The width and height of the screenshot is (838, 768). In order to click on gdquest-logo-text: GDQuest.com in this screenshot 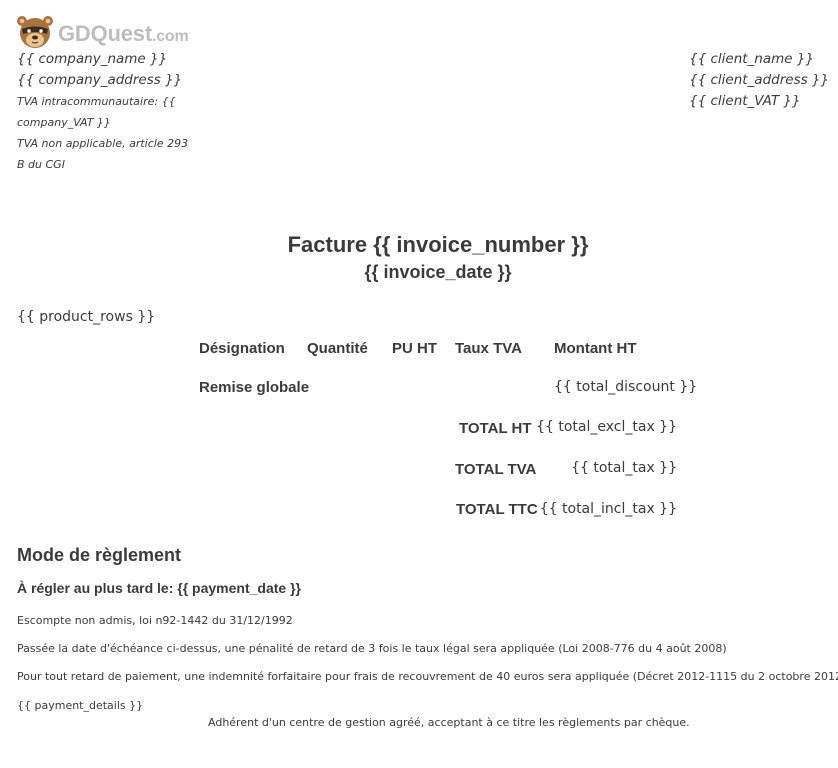, I will do `click(123, 34)`.